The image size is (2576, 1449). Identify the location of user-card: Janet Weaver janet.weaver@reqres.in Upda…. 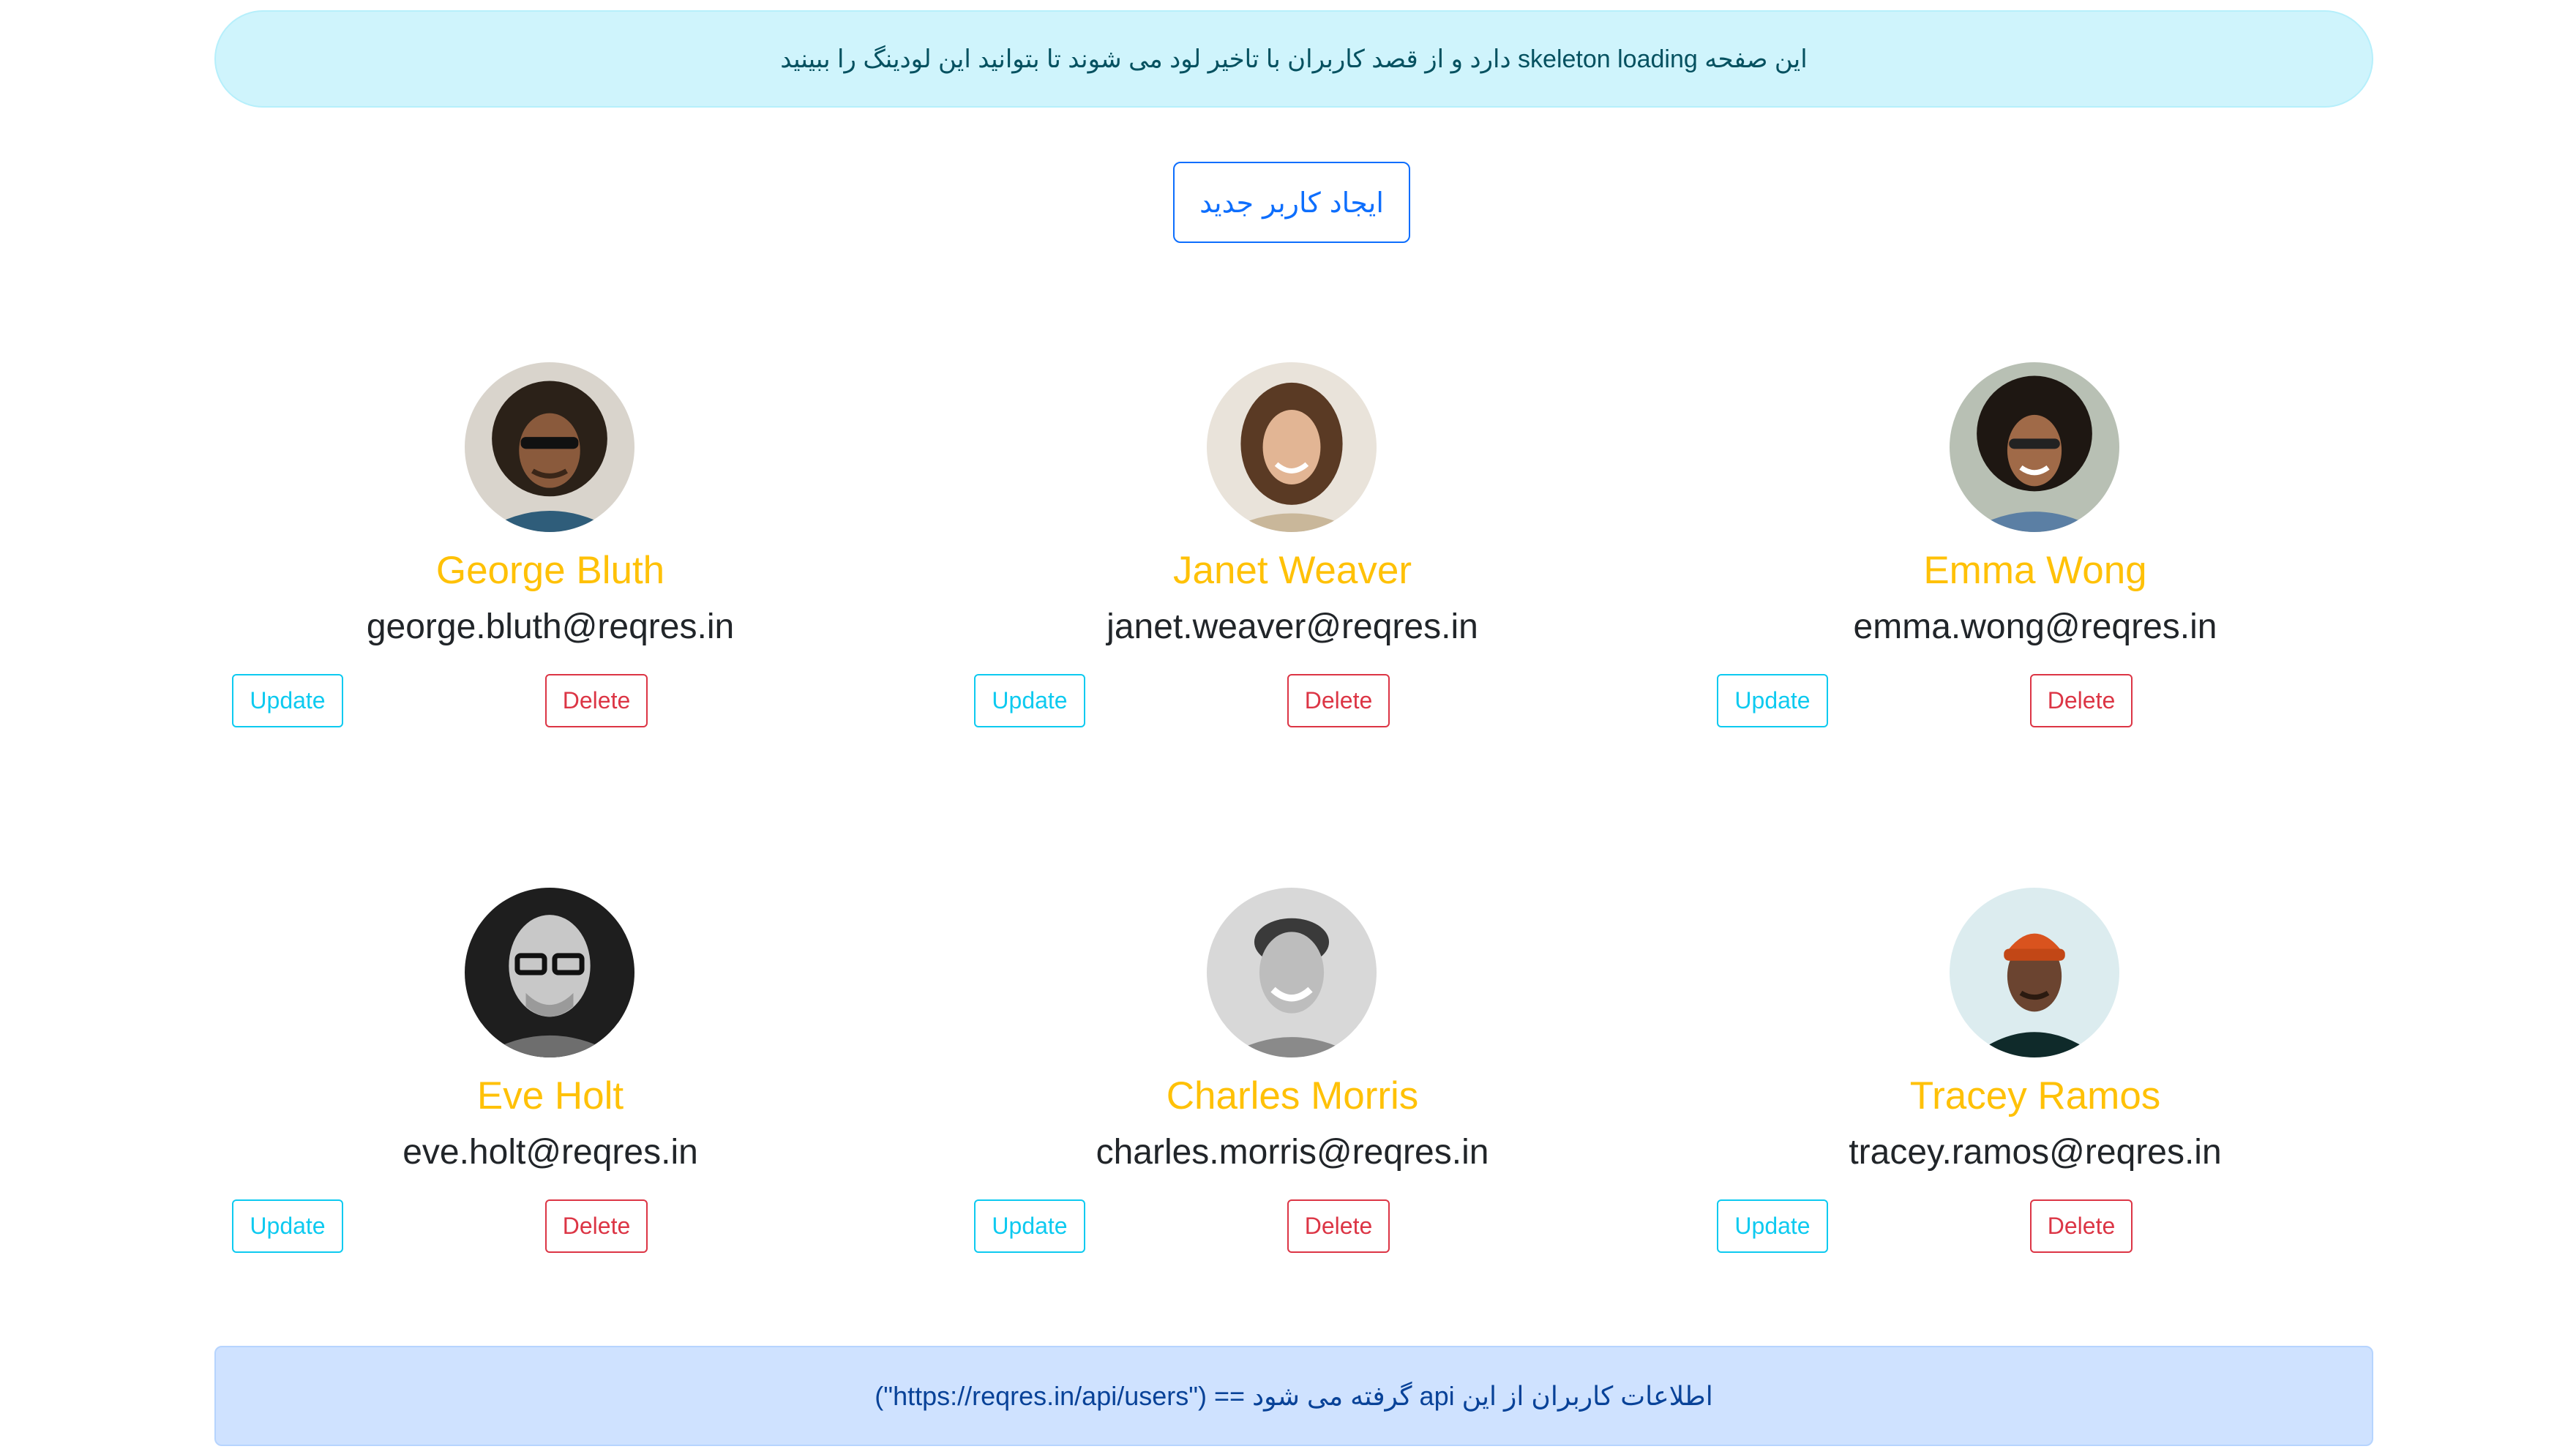
(1292, 567).